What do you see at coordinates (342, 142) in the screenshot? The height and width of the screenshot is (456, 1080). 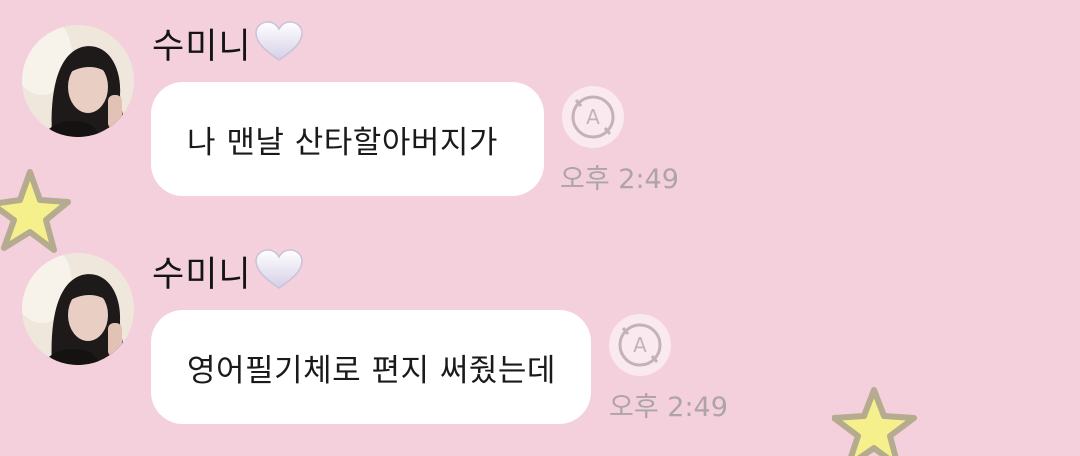 I see `message-text: 나 맨날 산타할아버지가` at bounding box center [342, 142].